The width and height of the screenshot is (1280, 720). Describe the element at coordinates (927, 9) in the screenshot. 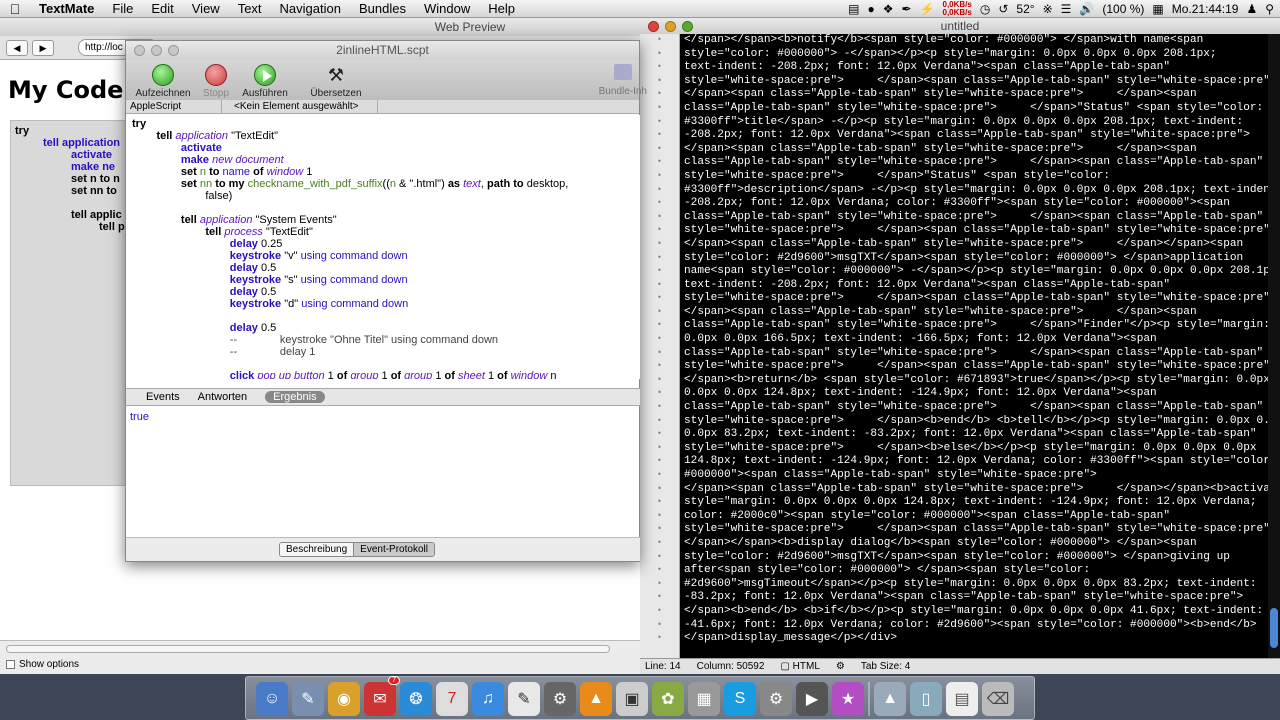

I see `lightning-icon: ⚡` at that location.